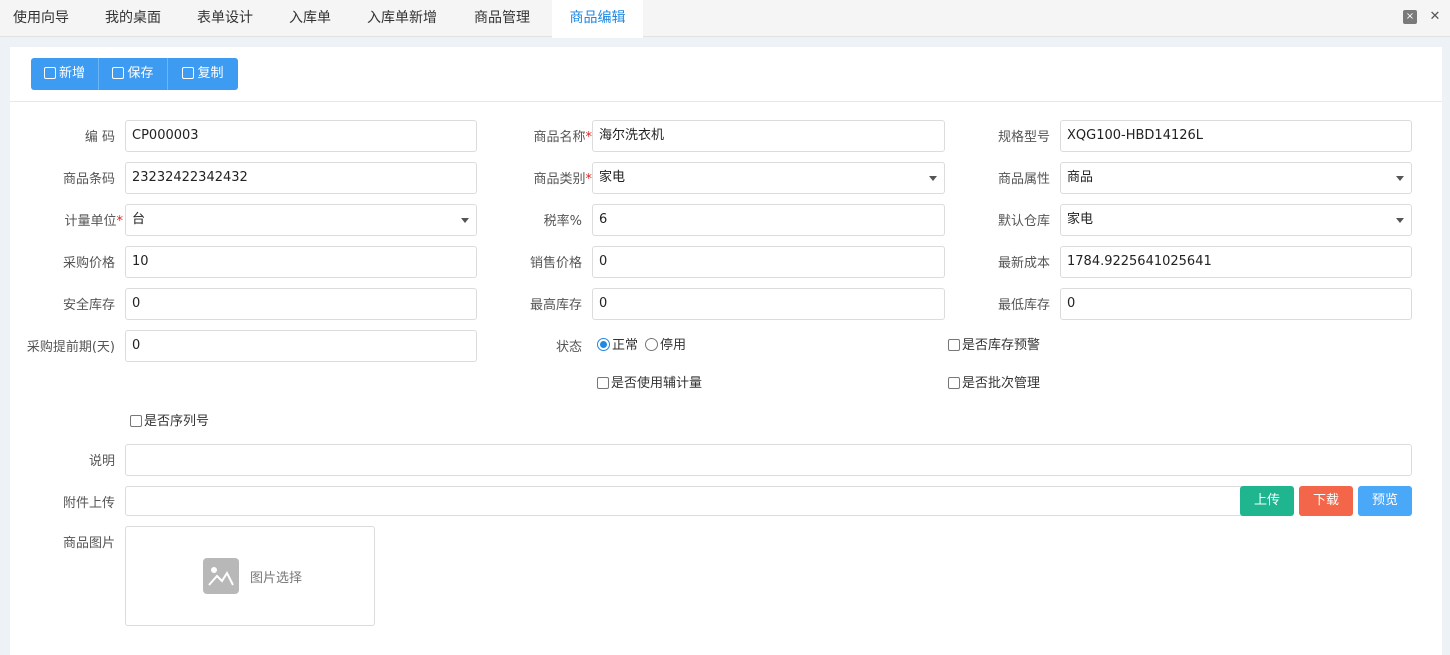  I want to click on image-label: 商品图片, so click(88, 543).